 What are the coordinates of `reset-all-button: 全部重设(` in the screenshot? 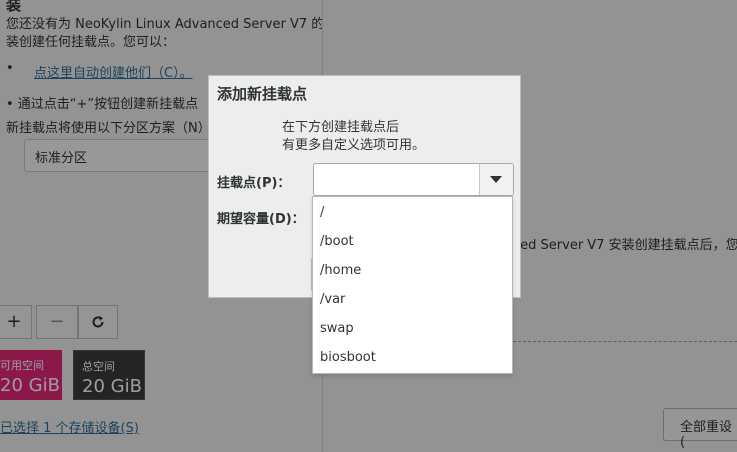 It's located at (700, 429).